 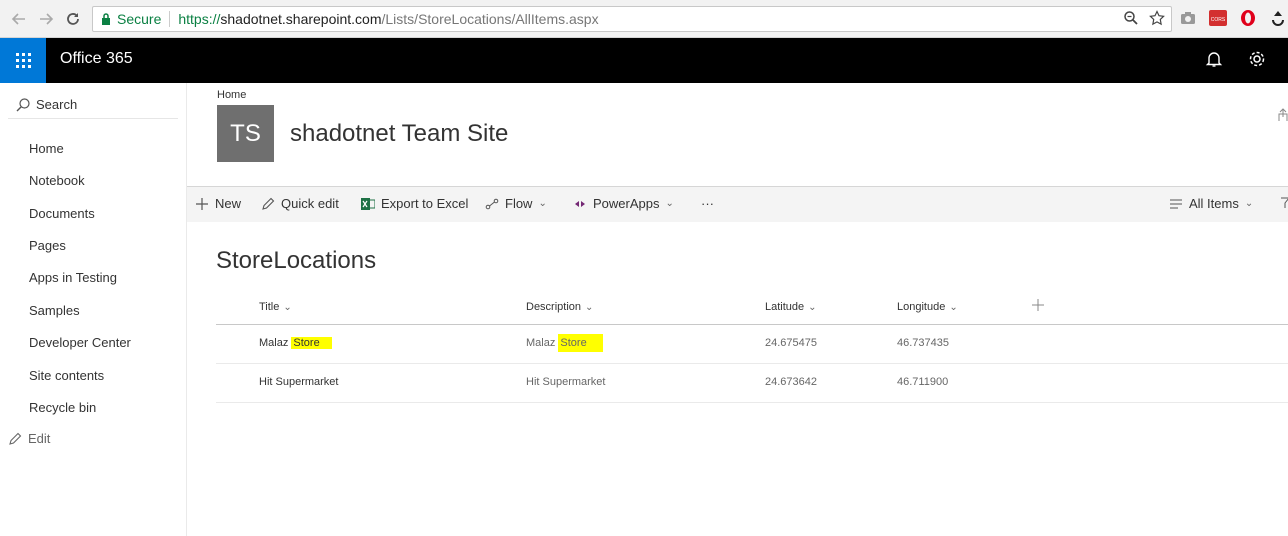 What do you see at coordinates (19, 19) in the screenshot?
I see `back-button` at bounding box center [19, 19].